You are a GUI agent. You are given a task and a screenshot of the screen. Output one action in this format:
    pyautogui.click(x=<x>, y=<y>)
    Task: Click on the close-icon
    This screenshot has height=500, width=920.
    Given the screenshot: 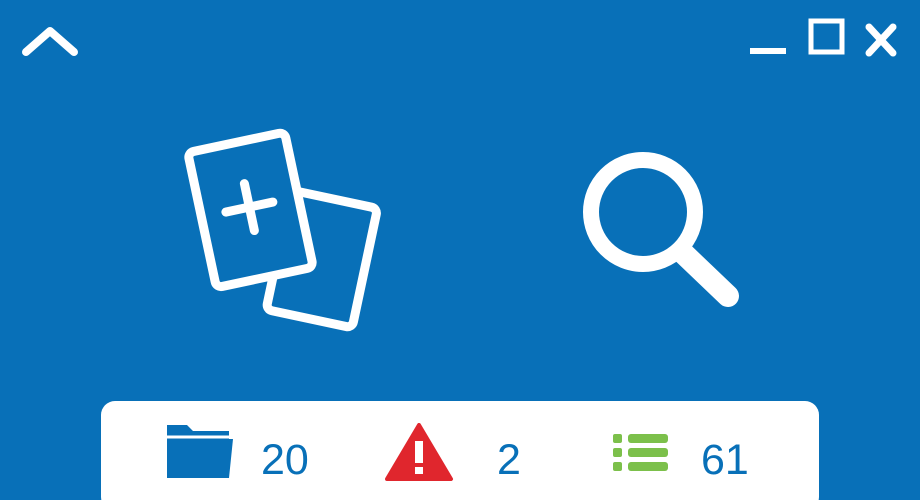 What is the action you would take?
    pyautogui.click(x=881, y=40)
    